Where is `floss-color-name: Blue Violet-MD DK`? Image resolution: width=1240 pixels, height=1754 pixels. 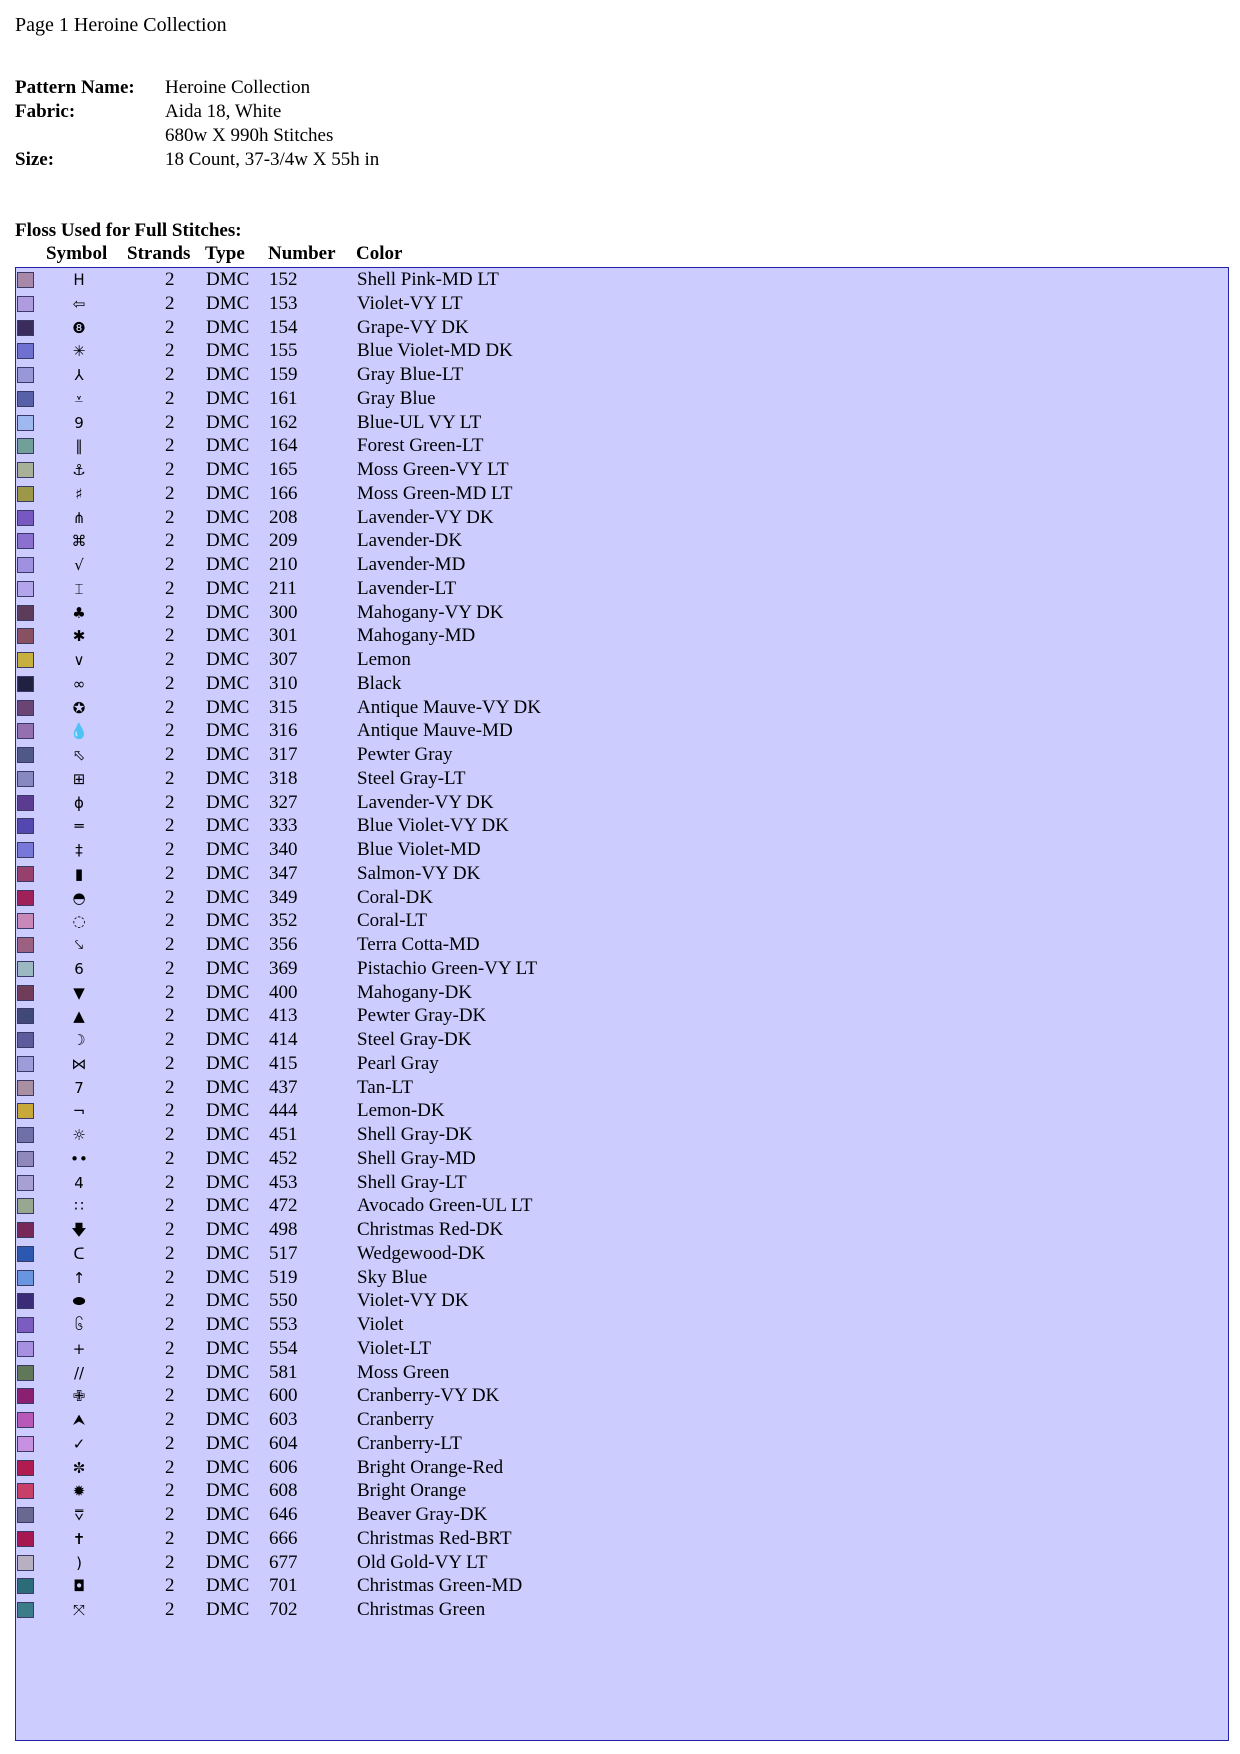 floss-color-name: Blue Violet-MD DK is located at coordinates (435, 351).